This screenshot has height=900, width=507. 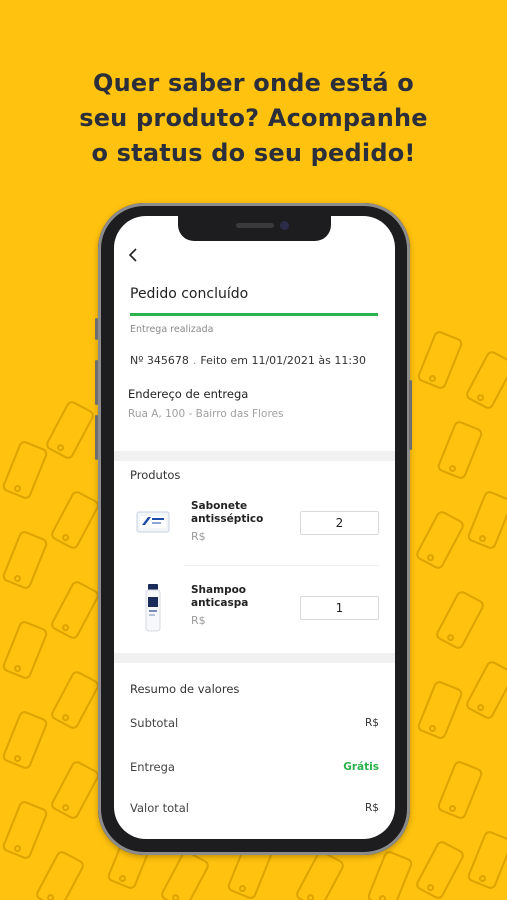 I want to click on order-date: Feito em 11/01/2021 às 11:30, so click(x=283, y=360).